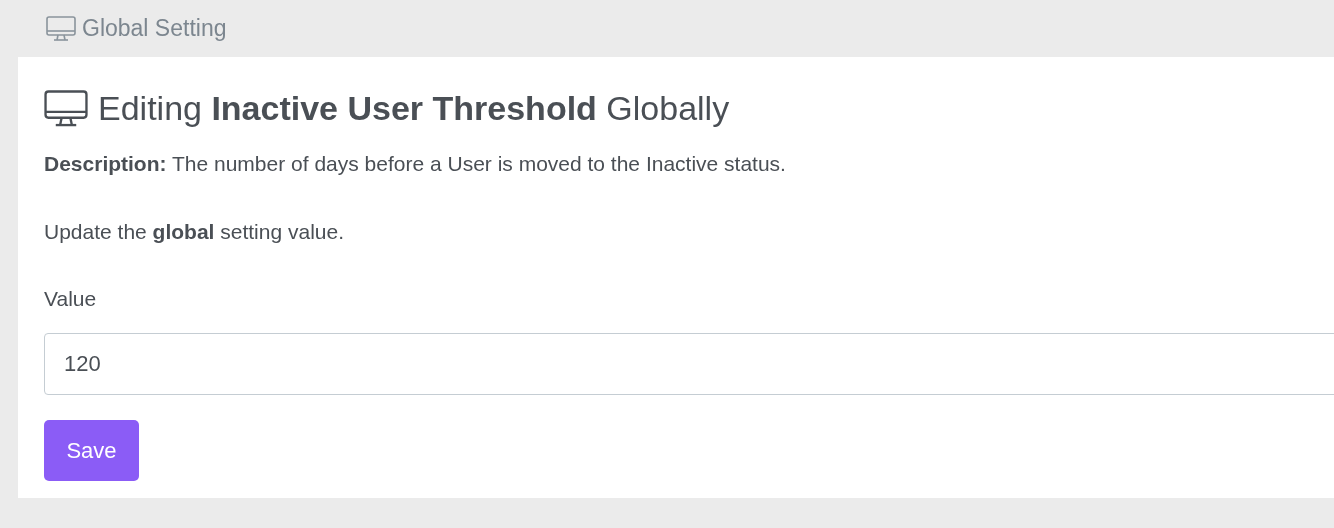 This screenshot has height=528, width=1334. I want to click on instruction-text: Update the global setting value., so click(195, 231).